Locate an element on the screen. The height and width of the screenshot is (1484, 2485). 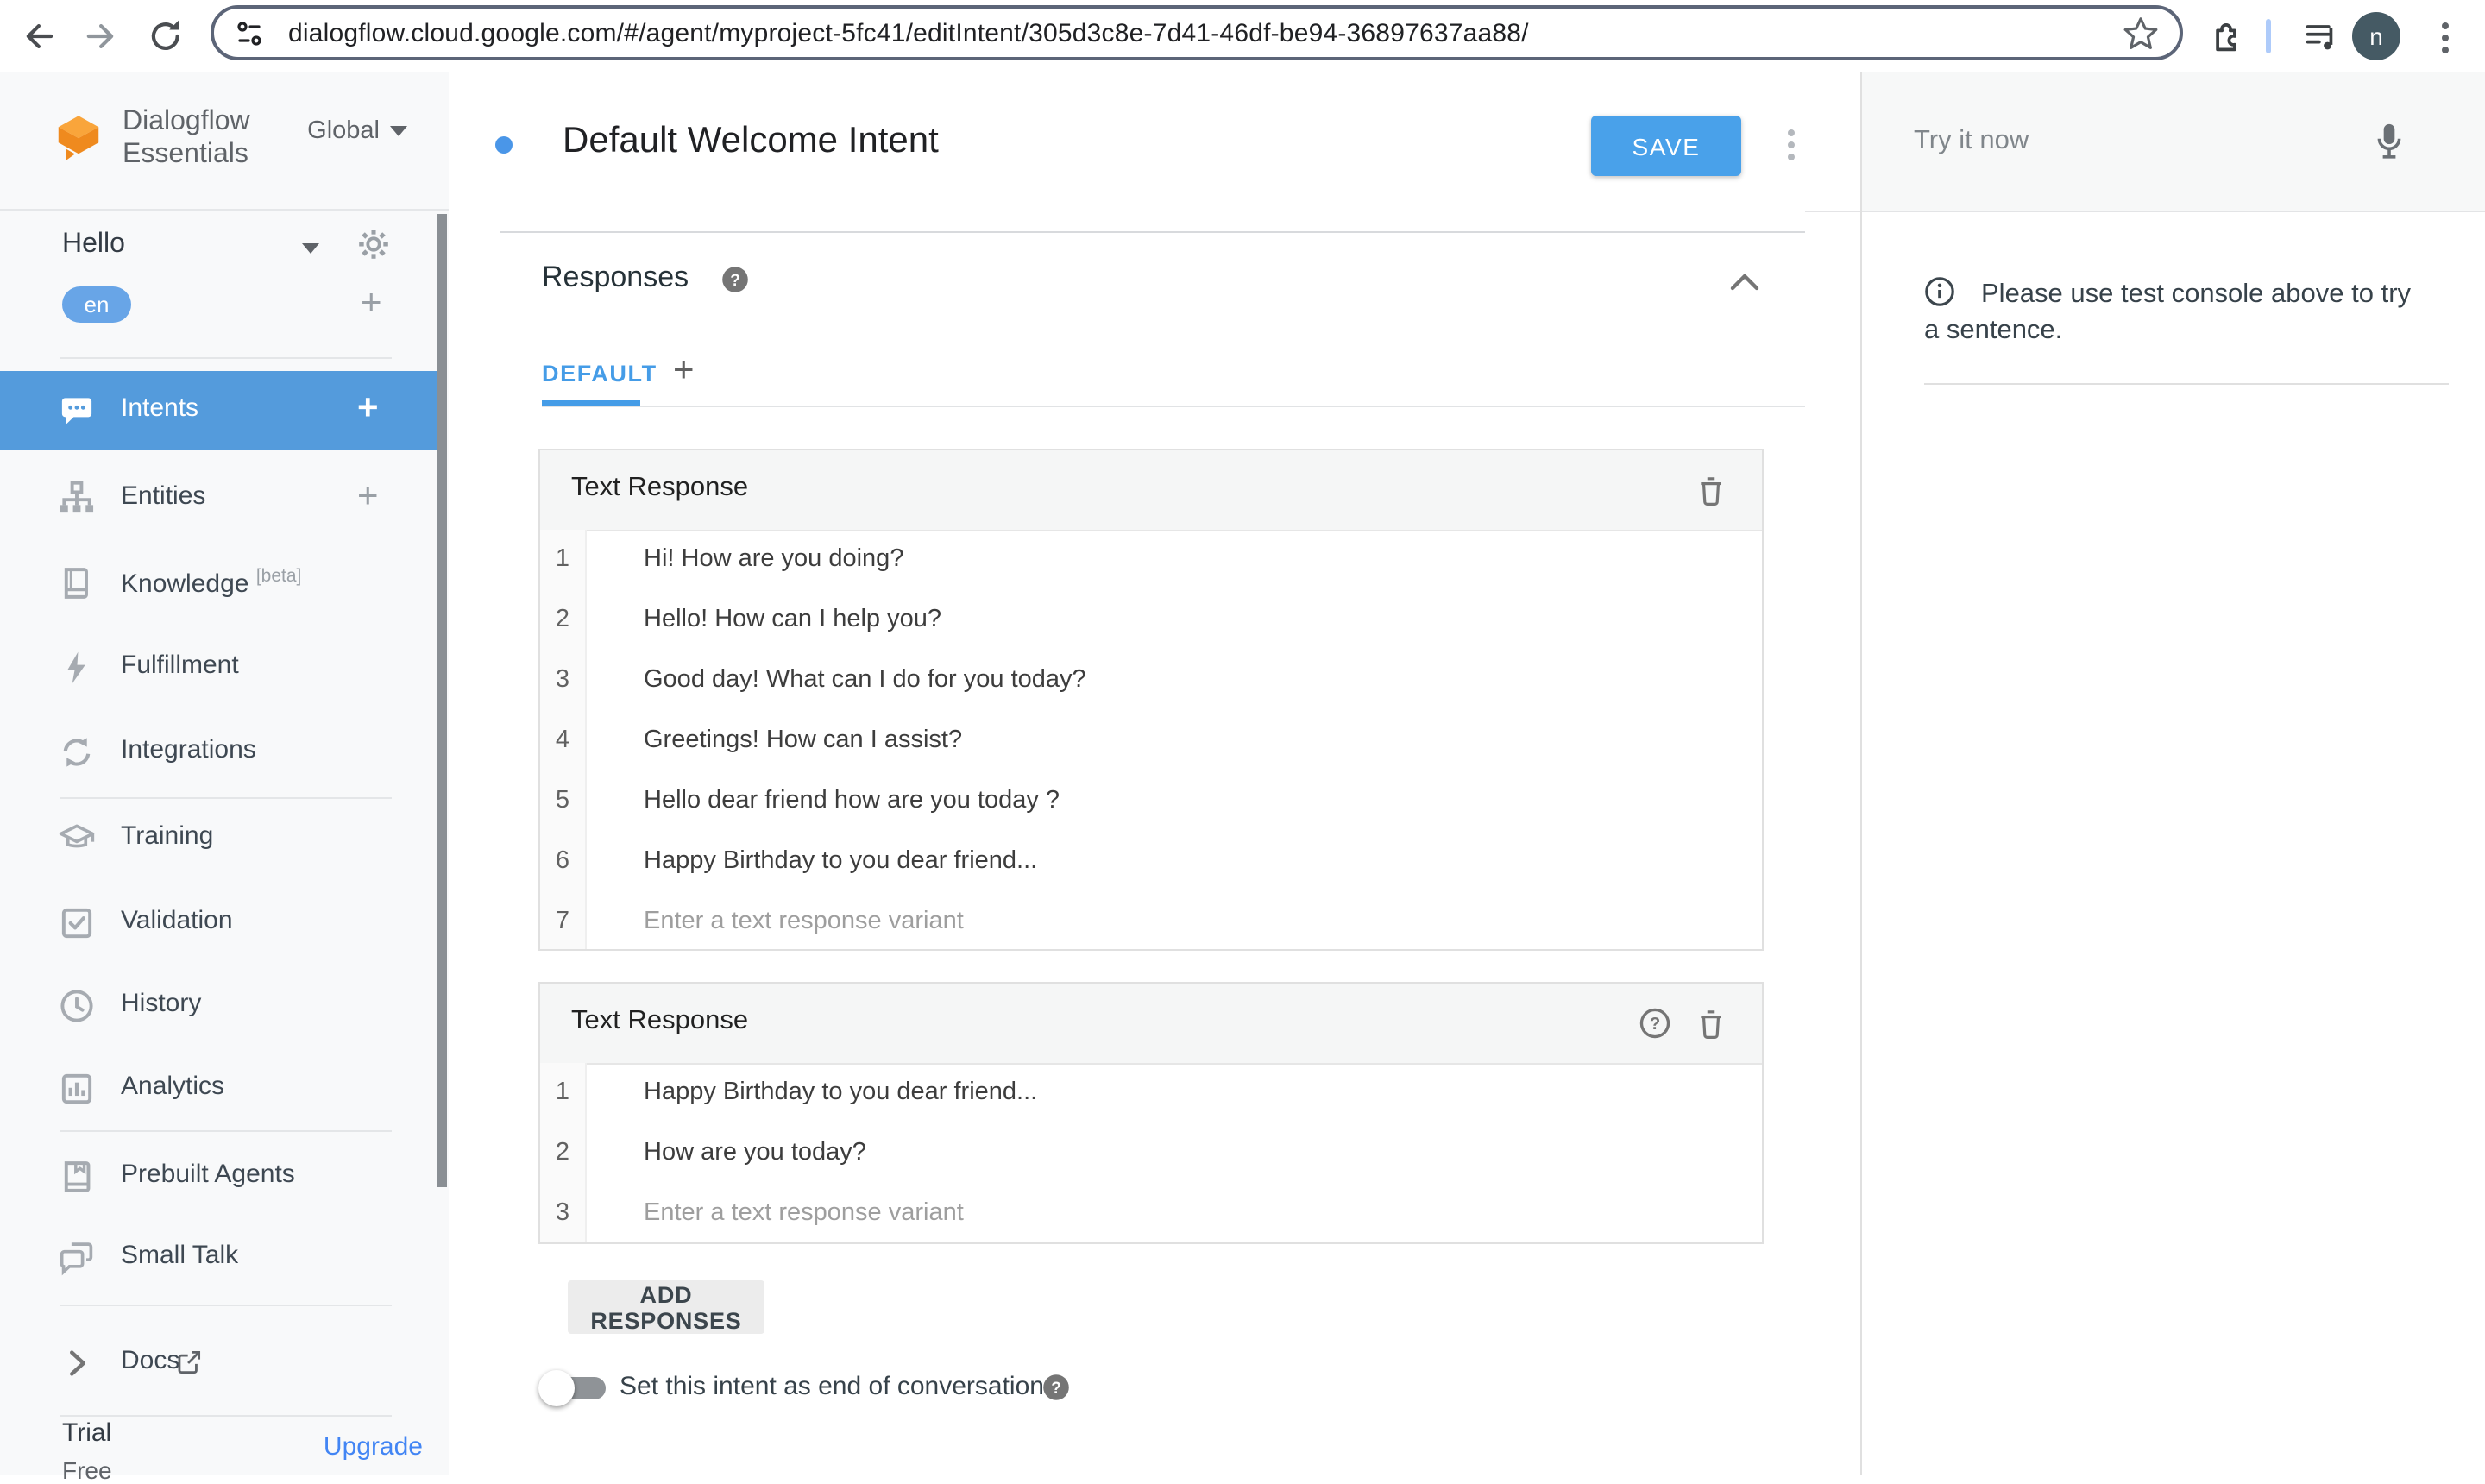
history-icon is located at coordinates (76, 1006).